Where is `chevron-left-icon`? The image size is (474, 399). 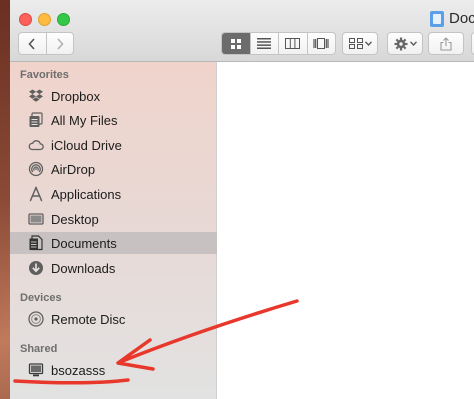
chevron-left-icon is located at coordinates (31, 43).